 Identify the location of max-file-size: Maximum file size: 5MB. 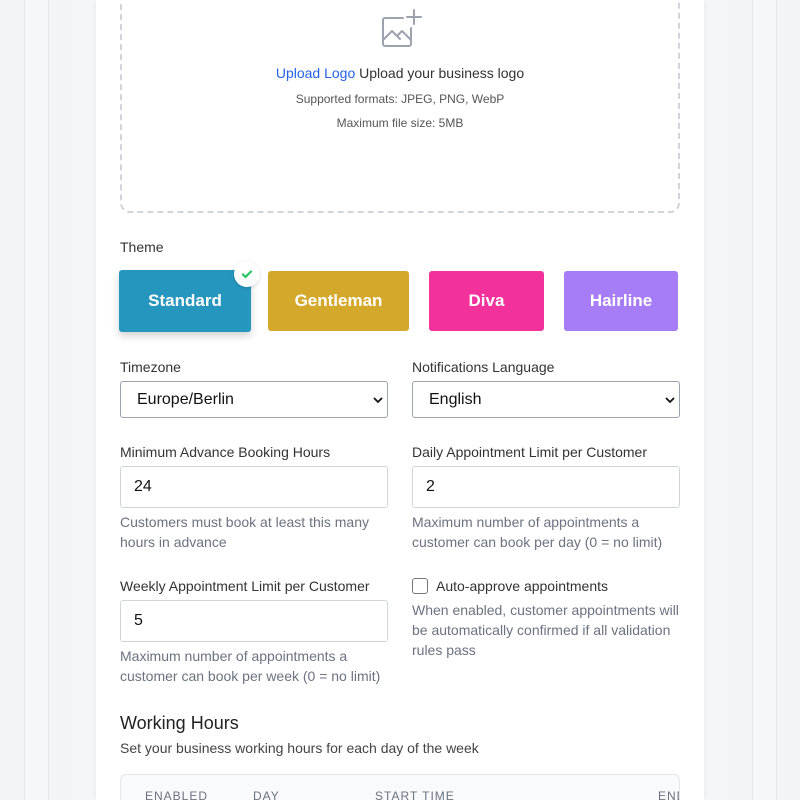
(400, 123).